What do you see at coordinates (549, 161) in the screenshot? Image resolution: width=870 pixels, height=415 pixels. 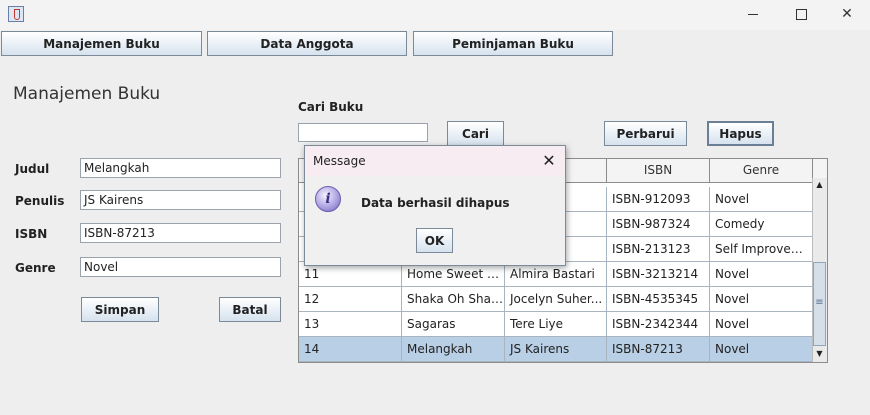 I see `dialog-close-icon: ✕` at bounding box center [549, 161].